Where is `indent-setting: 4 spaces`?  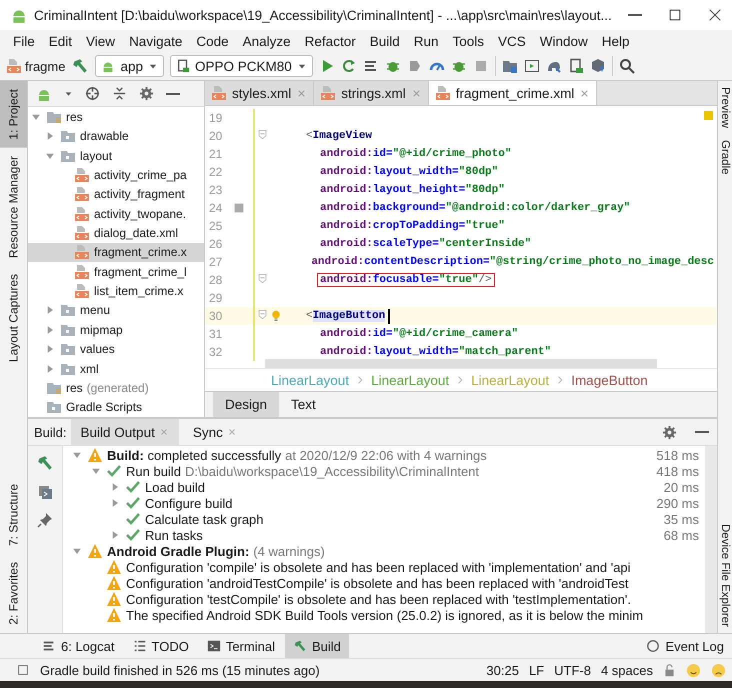 indent-setting: 4 spaces is located at coordinates (626, 670).